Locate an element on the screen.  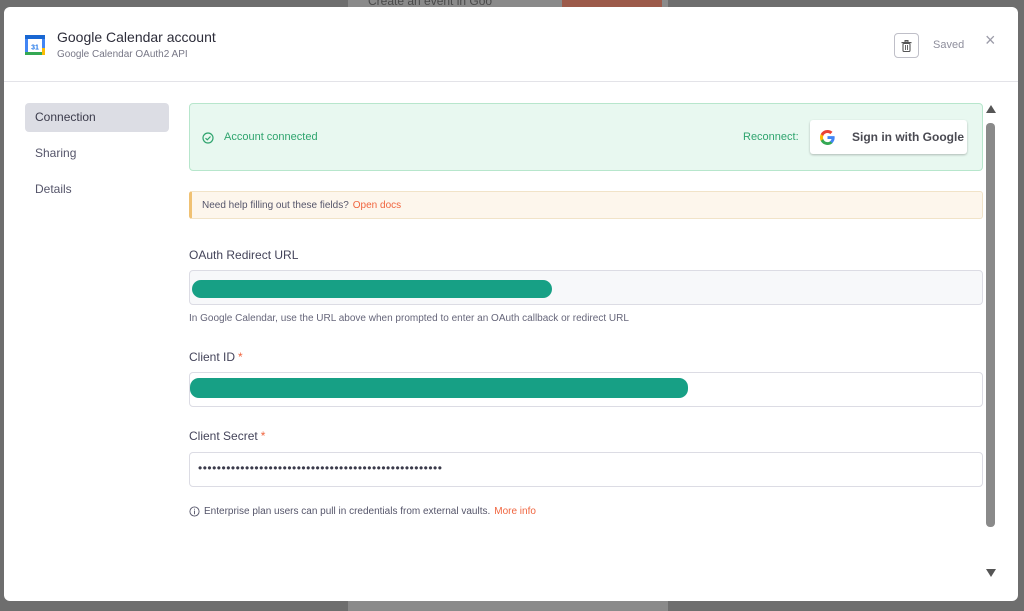
reconnect-label: Reconnect: is located at coordinates (771, 137).